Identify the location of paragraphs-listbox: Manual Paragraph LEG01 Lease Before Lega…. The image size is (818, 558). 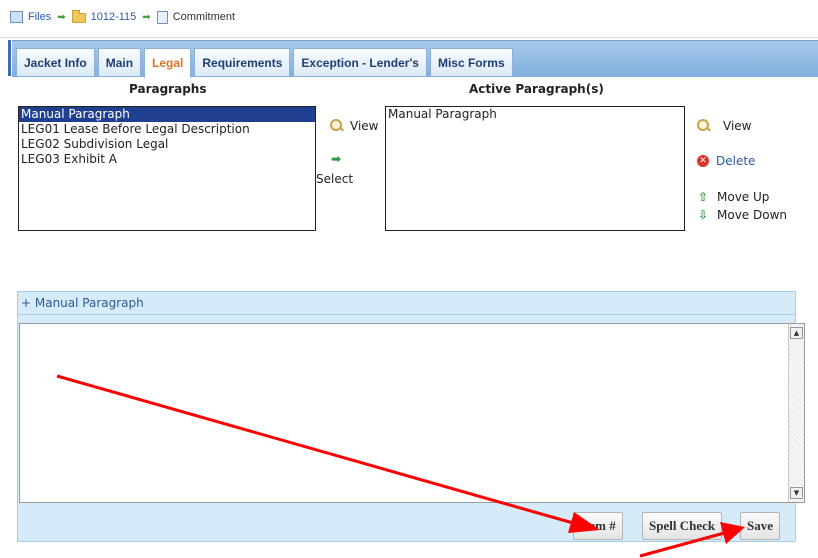
(167, 168).